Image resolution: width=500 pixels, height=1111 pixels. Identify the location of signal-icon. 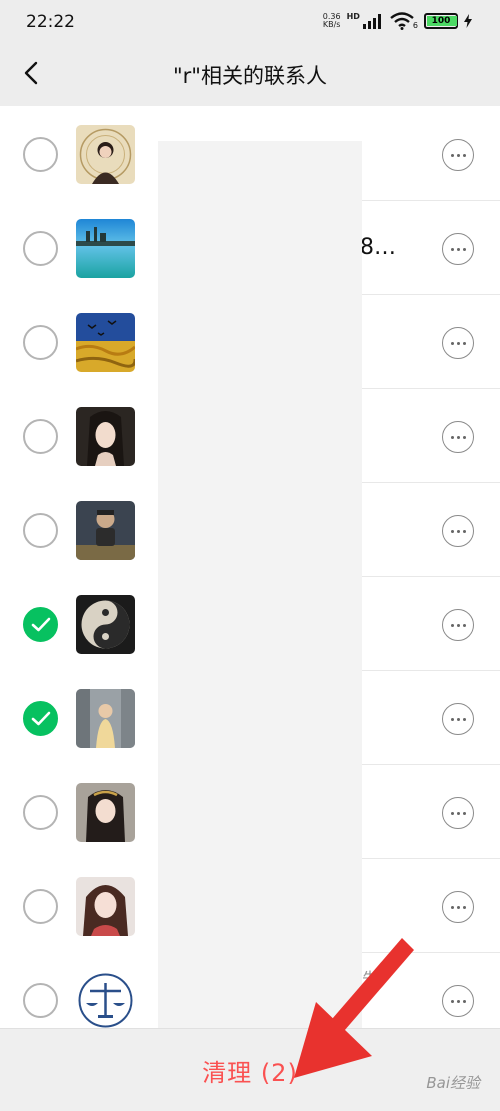
(371, 21).